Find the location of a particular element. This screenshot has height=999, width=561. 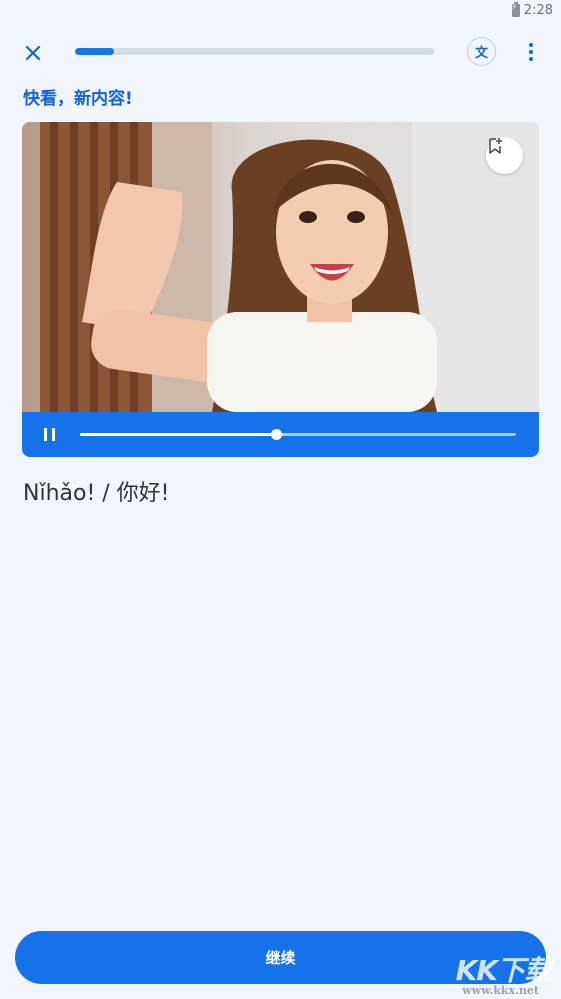

seek-thumb is located at coordinates (277, 434).